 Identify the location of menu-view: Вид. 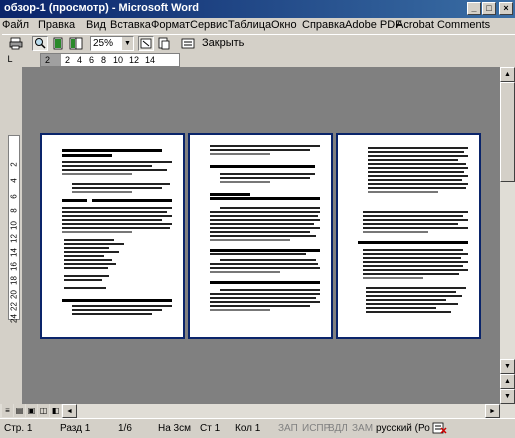
(96, 25).